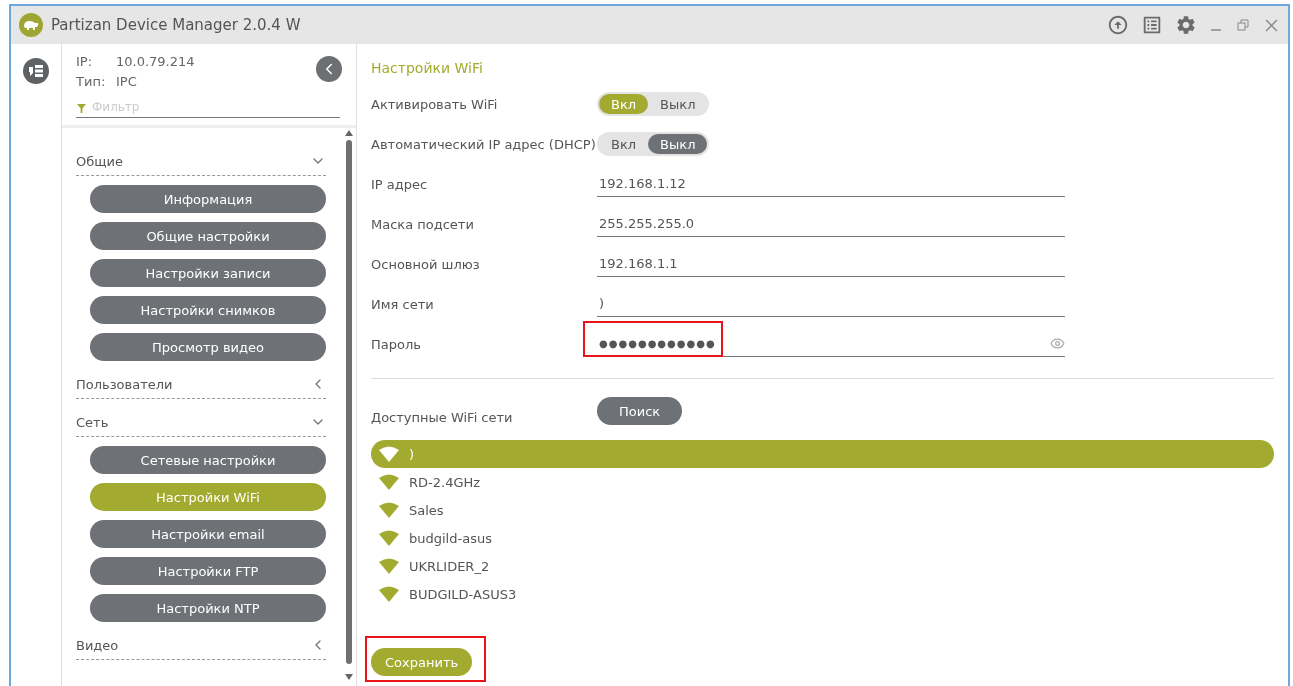 The width and height of the screenshot is (1293, 686). What do you see at coordinates (435, 104) in the screenshot?
I see `setting-label: Активировать WiFi` at bounding box center [435, 104].